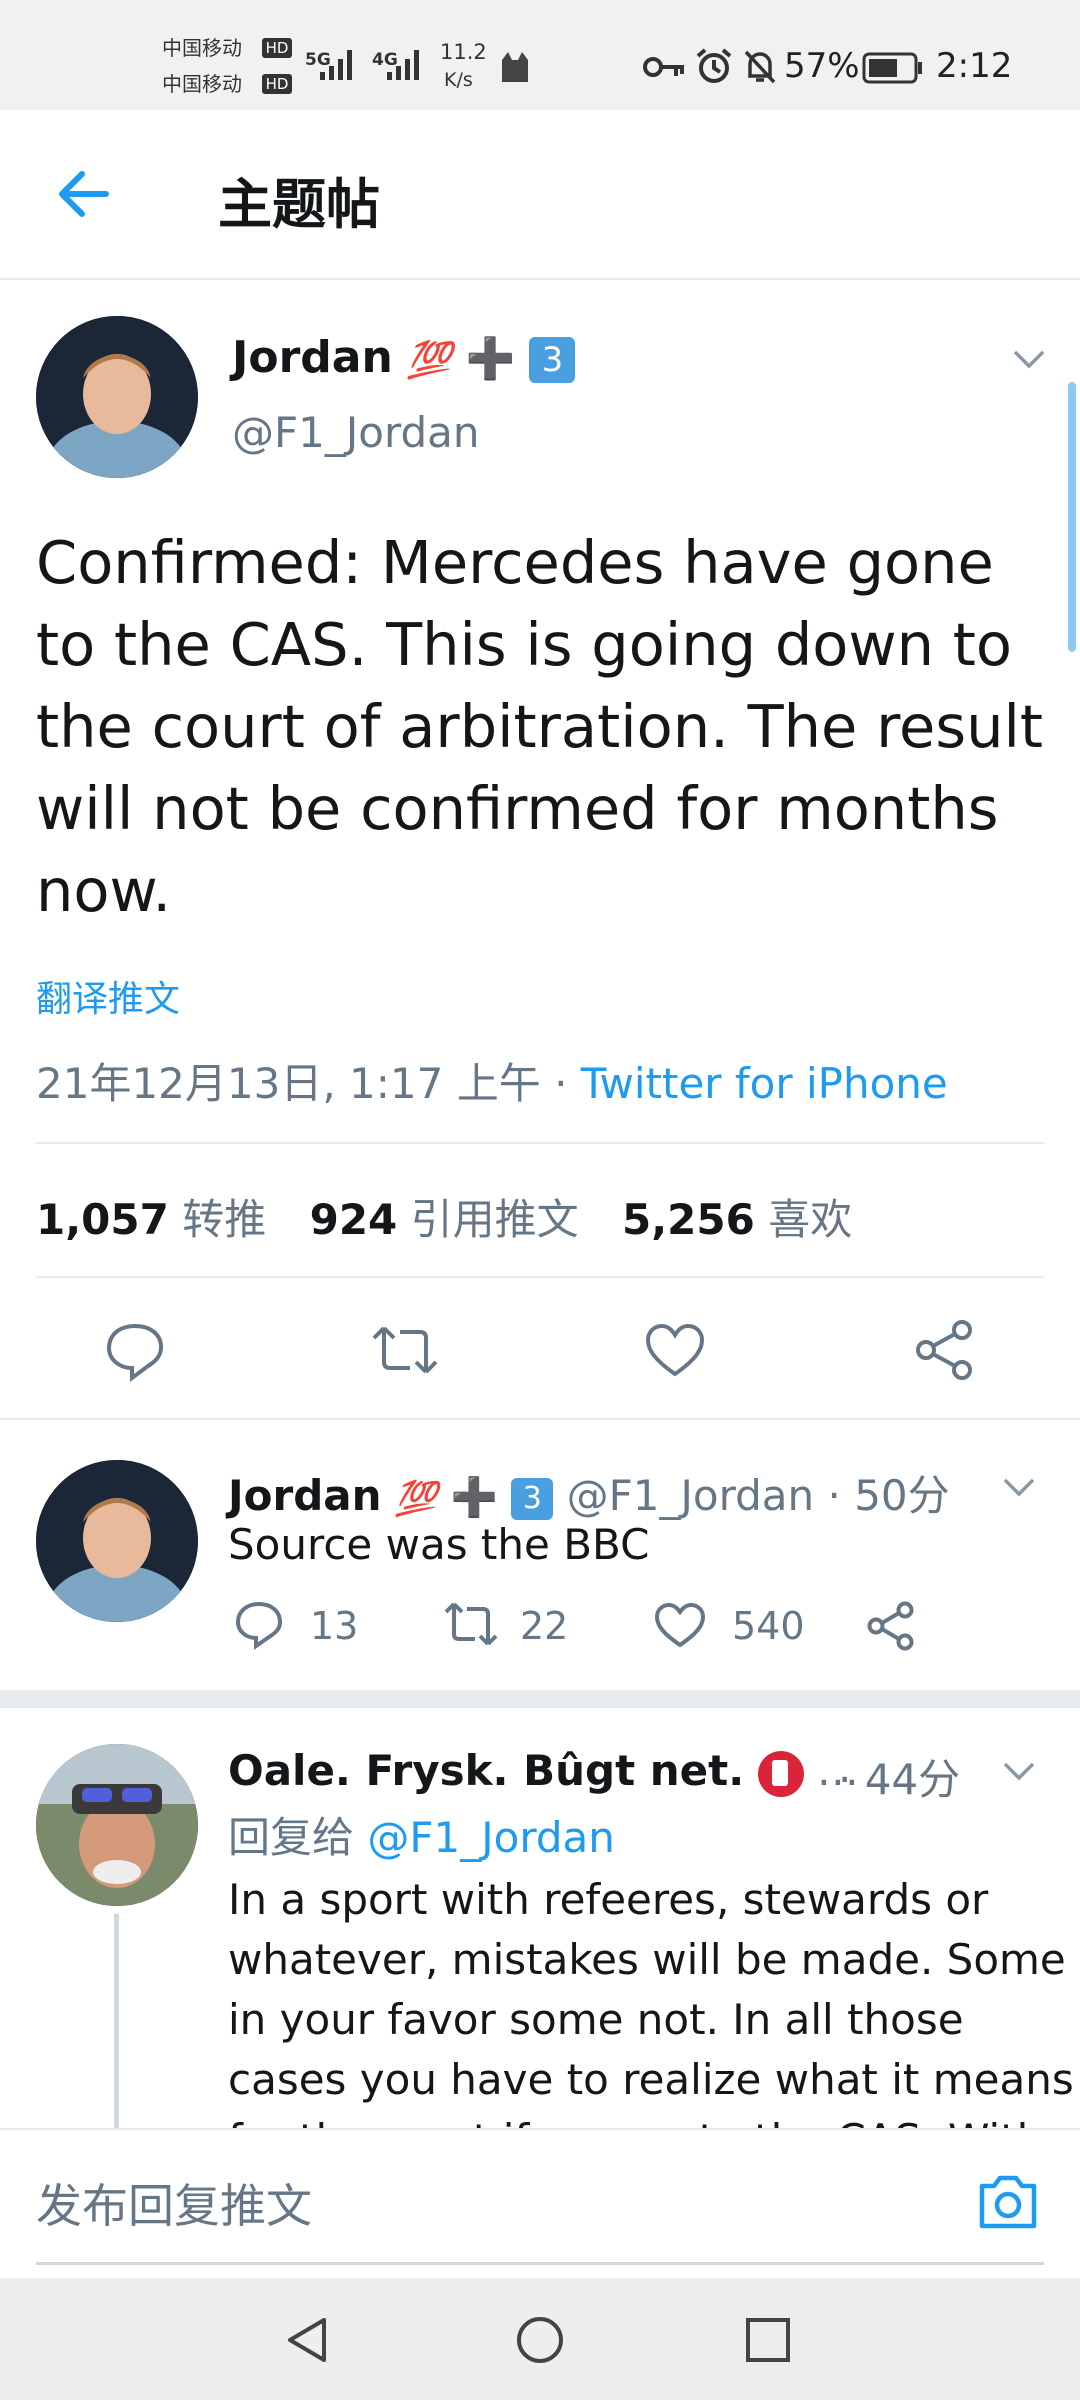 Image resolution: width=1080 pixels, height=2400 pixels. I want to click on recents-nav-icon, so click(768, 2340).